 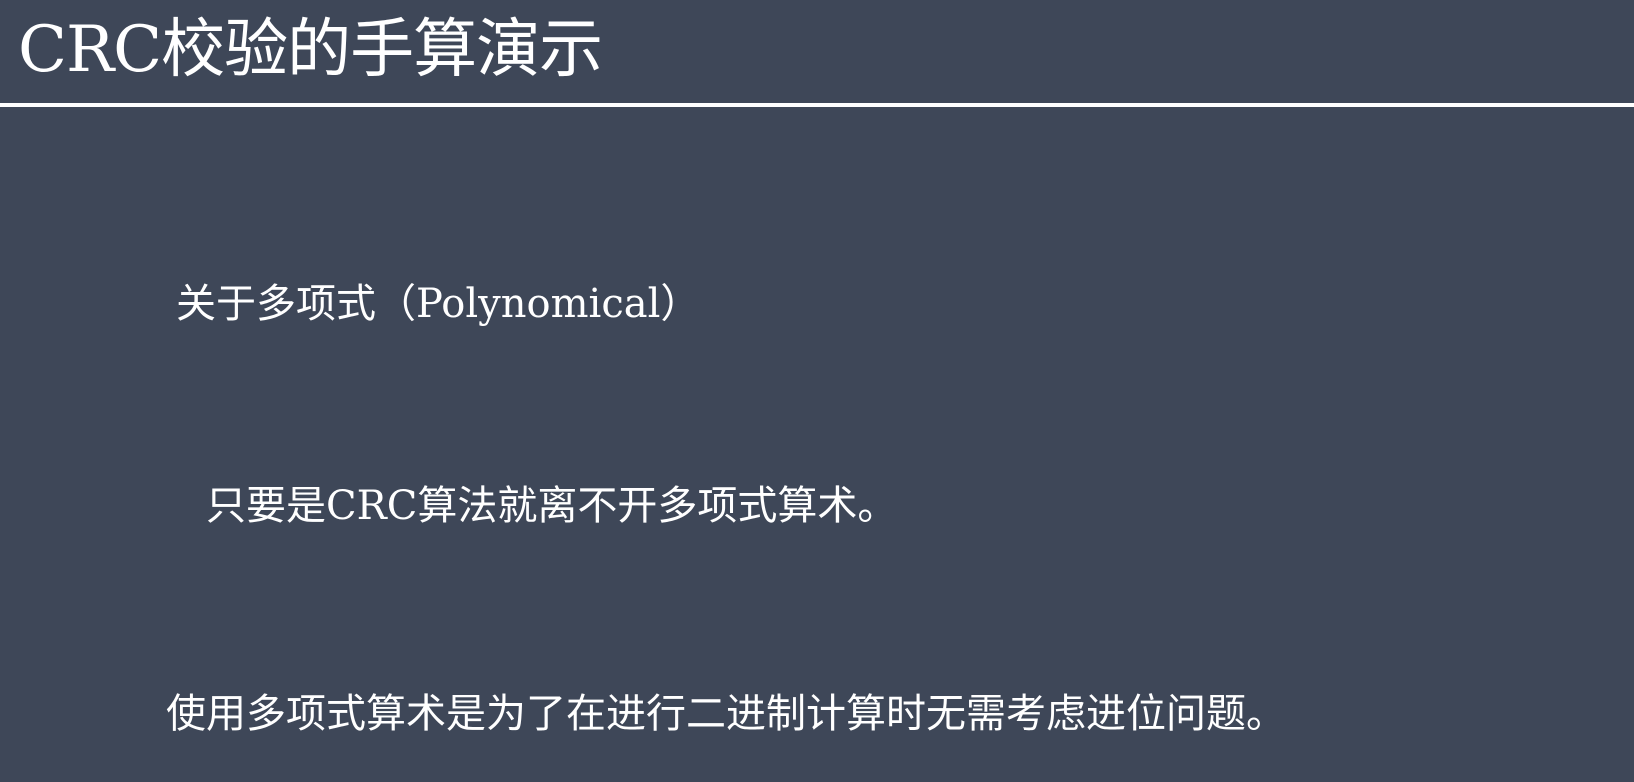 What do you see at coordinates (552, 506) in the screenshot?
I see `text-line-crc-polynomial-arithmetic: 只要是CRC算法就离不开多项式算术。` at bounding box center [552, 506].